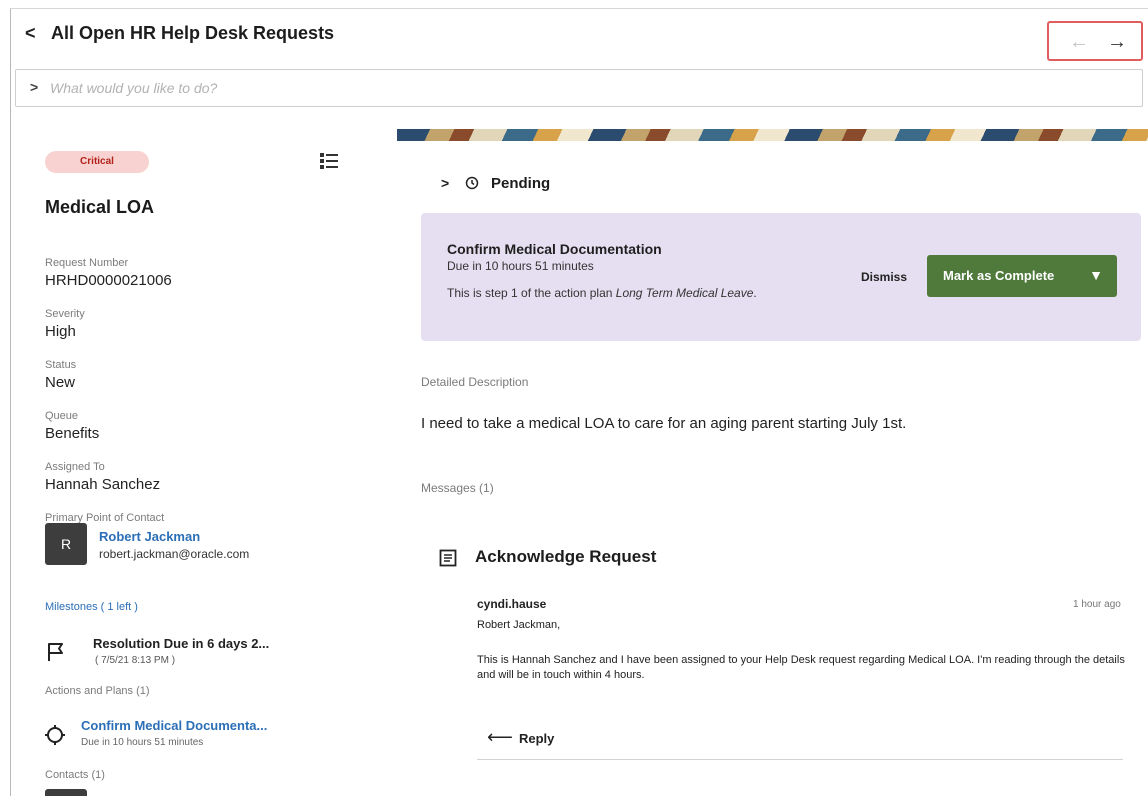 This screenshot has width=1148, height=796. Describe the element at coordinates (30, 33) in the screenshot. I see `back-button: <` at that location.